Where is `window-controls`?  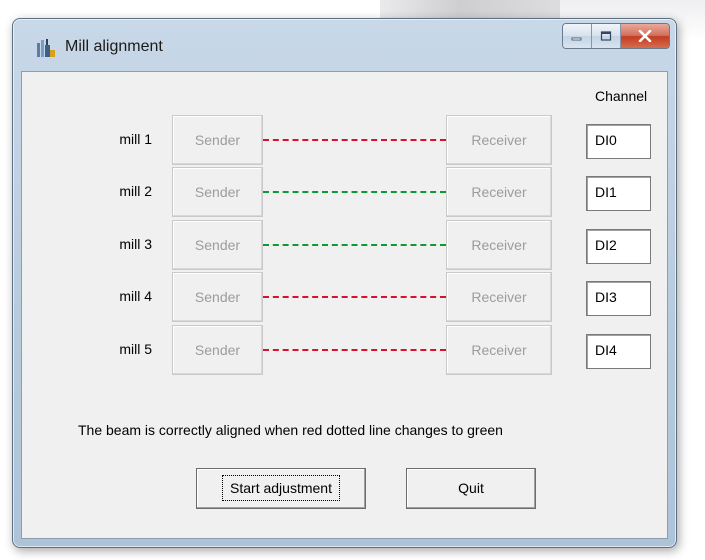
window-controls is located at coordinates (616, 36).